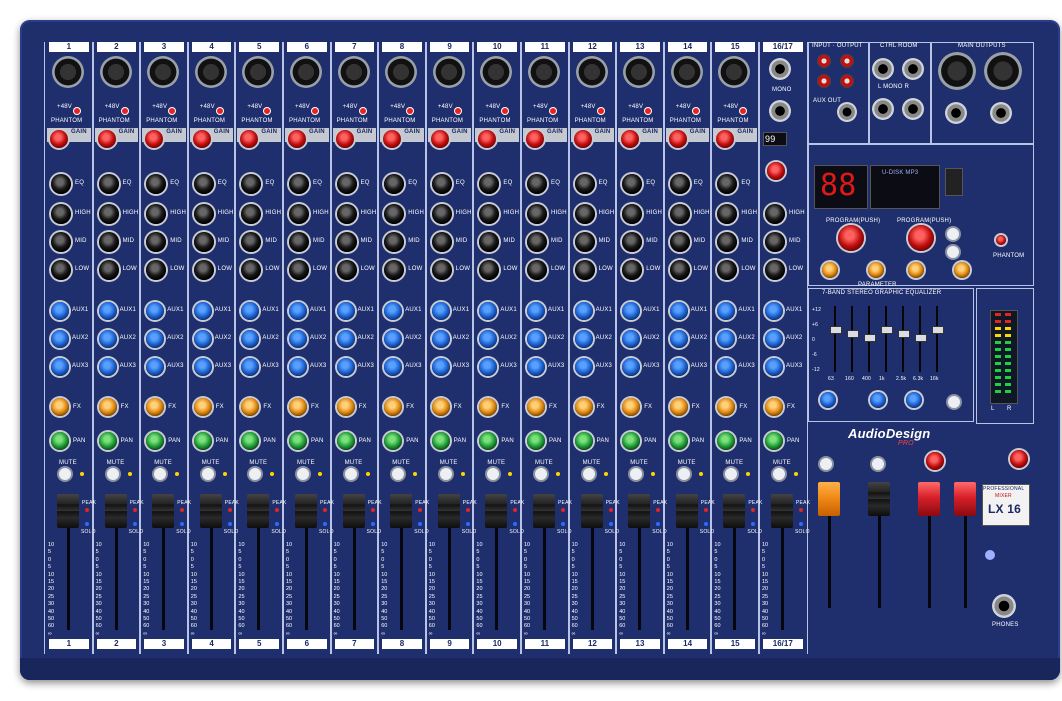 The width and height of the screenshot is (1062, 701). Describe the element at coordinates (929, 499) in the screenshot. I see `main-fader-l` at that location.